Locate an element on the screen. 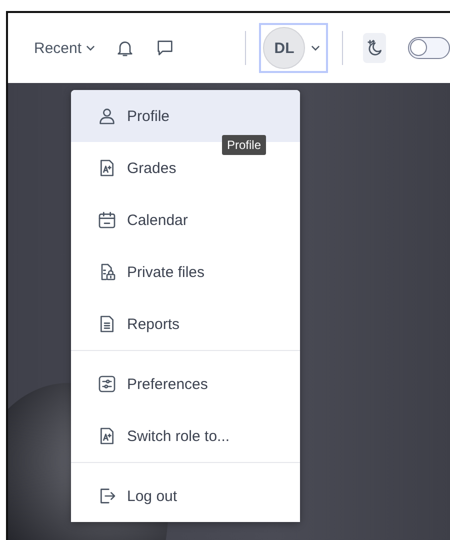  user-avatar: DL is located at coordinates (284, 48).